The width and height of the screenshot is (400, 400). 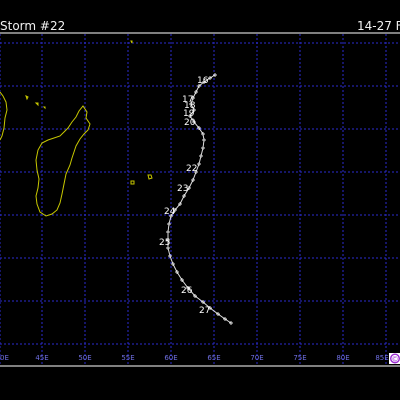 I want to click on track-day-label: 20, so click(x=190, y=123).